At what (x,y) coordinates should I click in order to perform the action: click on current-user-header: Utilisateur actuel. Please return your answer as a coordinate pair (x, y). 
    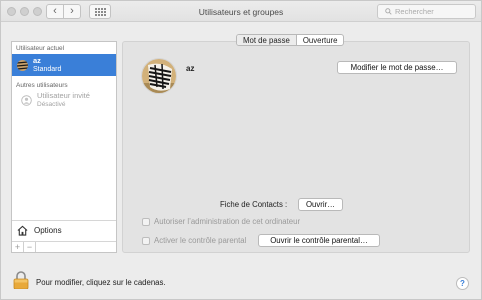
    Looking at the image, I should click on (40, 48).